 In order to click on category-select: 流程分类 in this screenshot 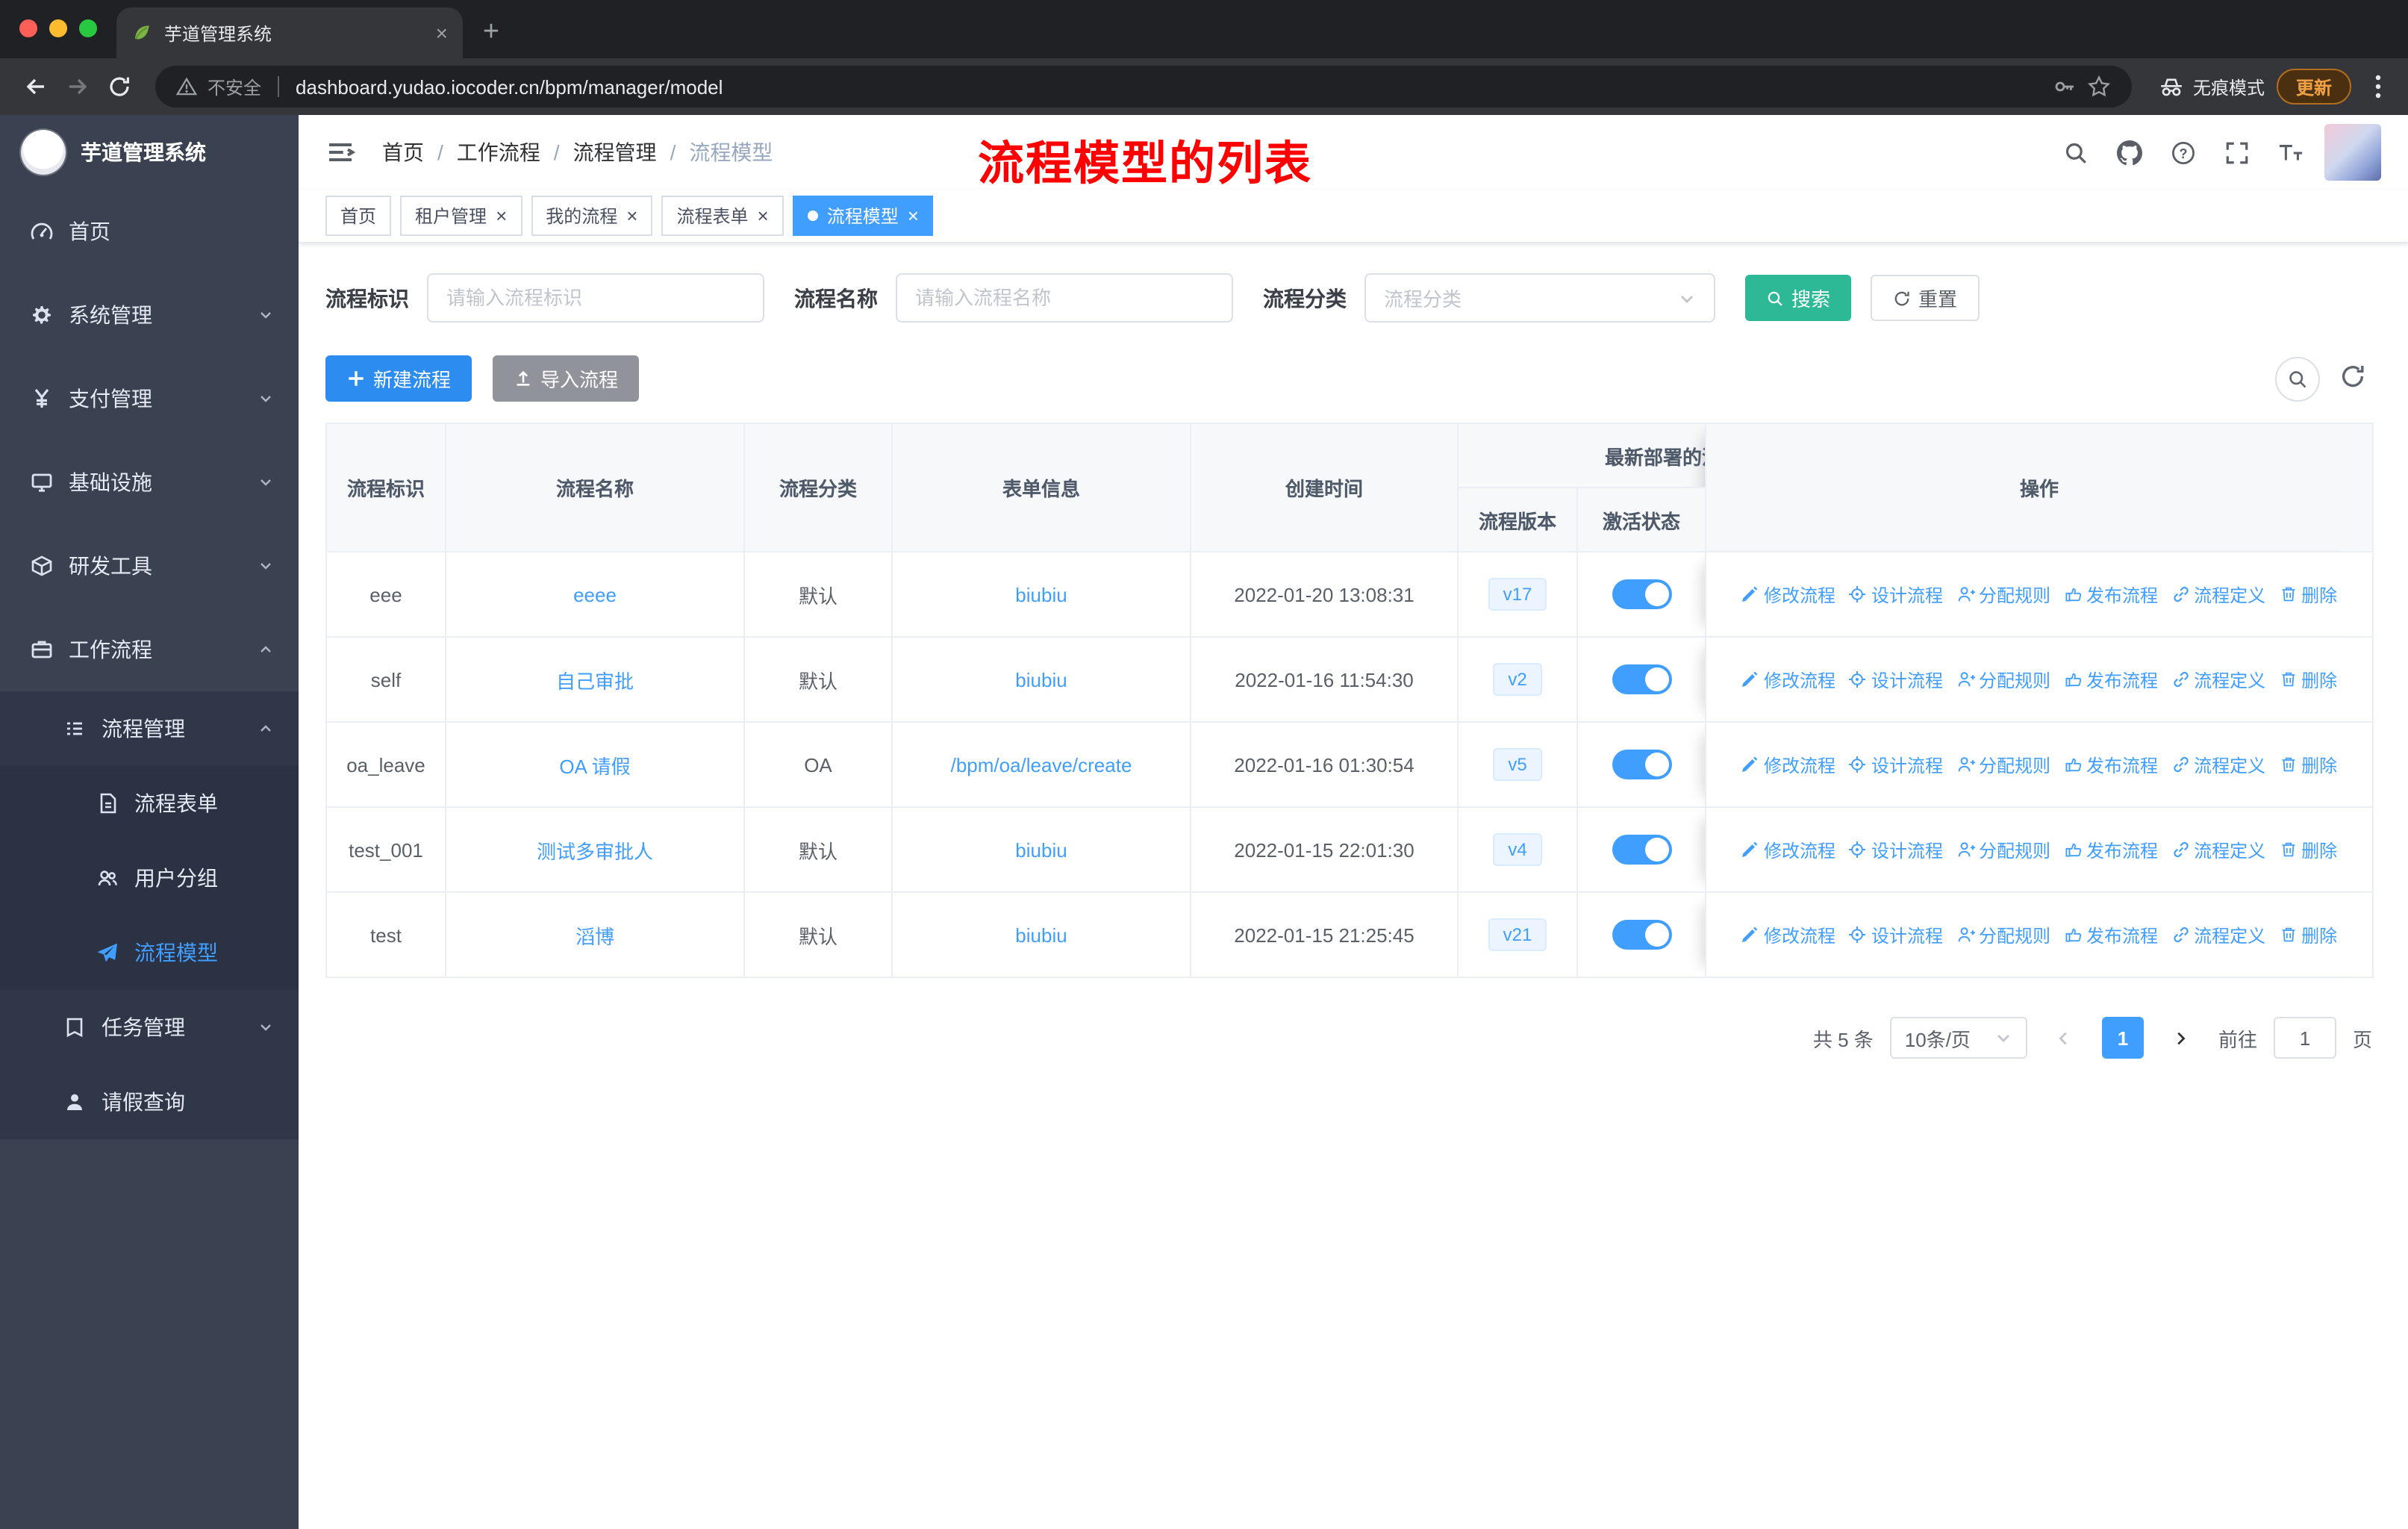, I will do `click(1539, 298)`.